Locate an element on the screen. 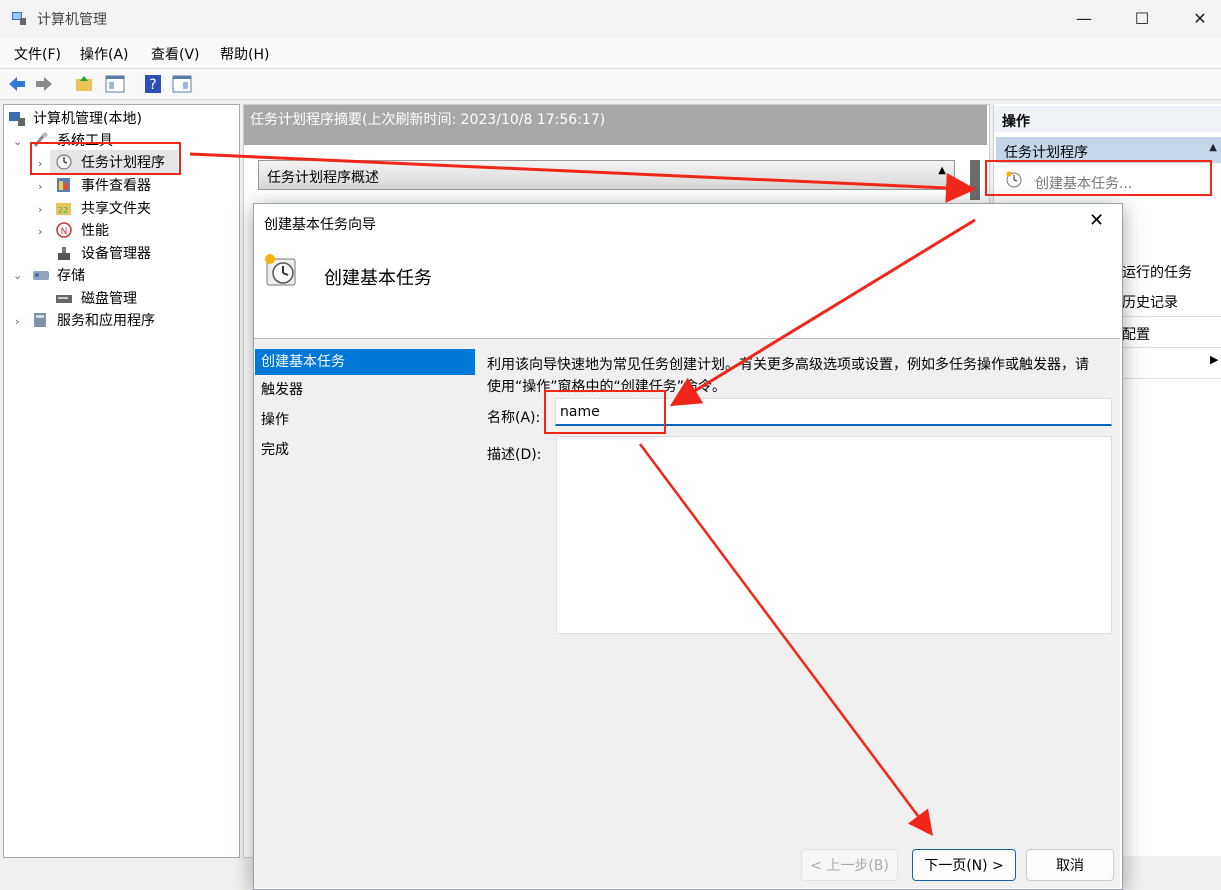 This screenshot has width=1221, height=890. description-input is located at coordinates (834, 535).